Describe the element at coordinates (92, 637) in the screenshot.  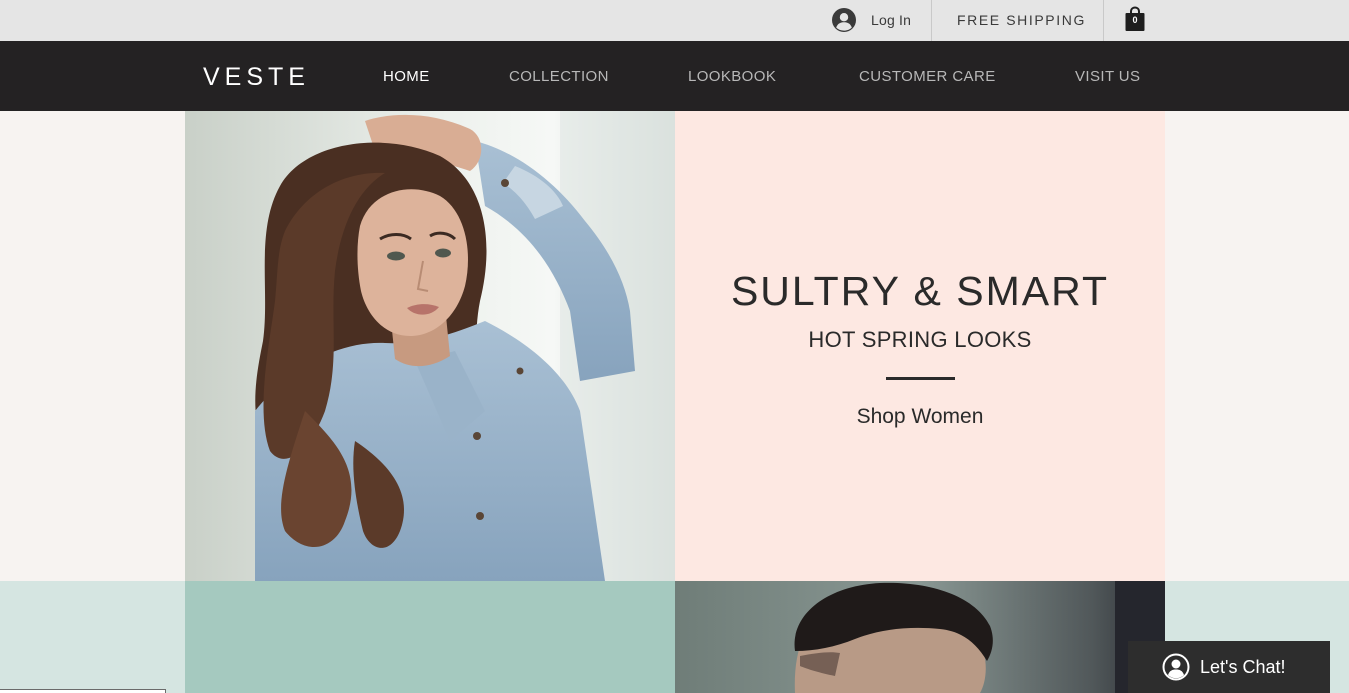
I see `band-background` at that location.